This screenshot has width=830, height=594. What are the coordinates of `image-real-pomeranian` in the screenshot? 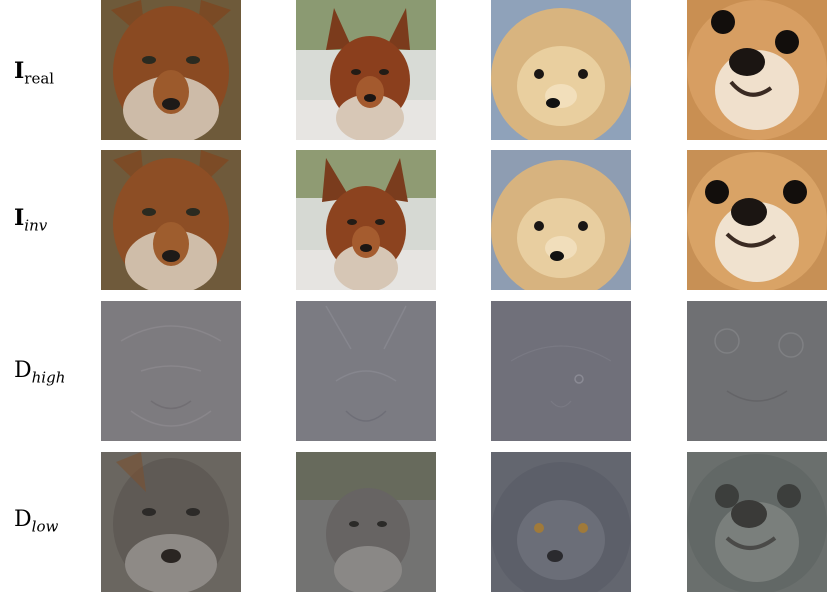 It's located at (561, 70).